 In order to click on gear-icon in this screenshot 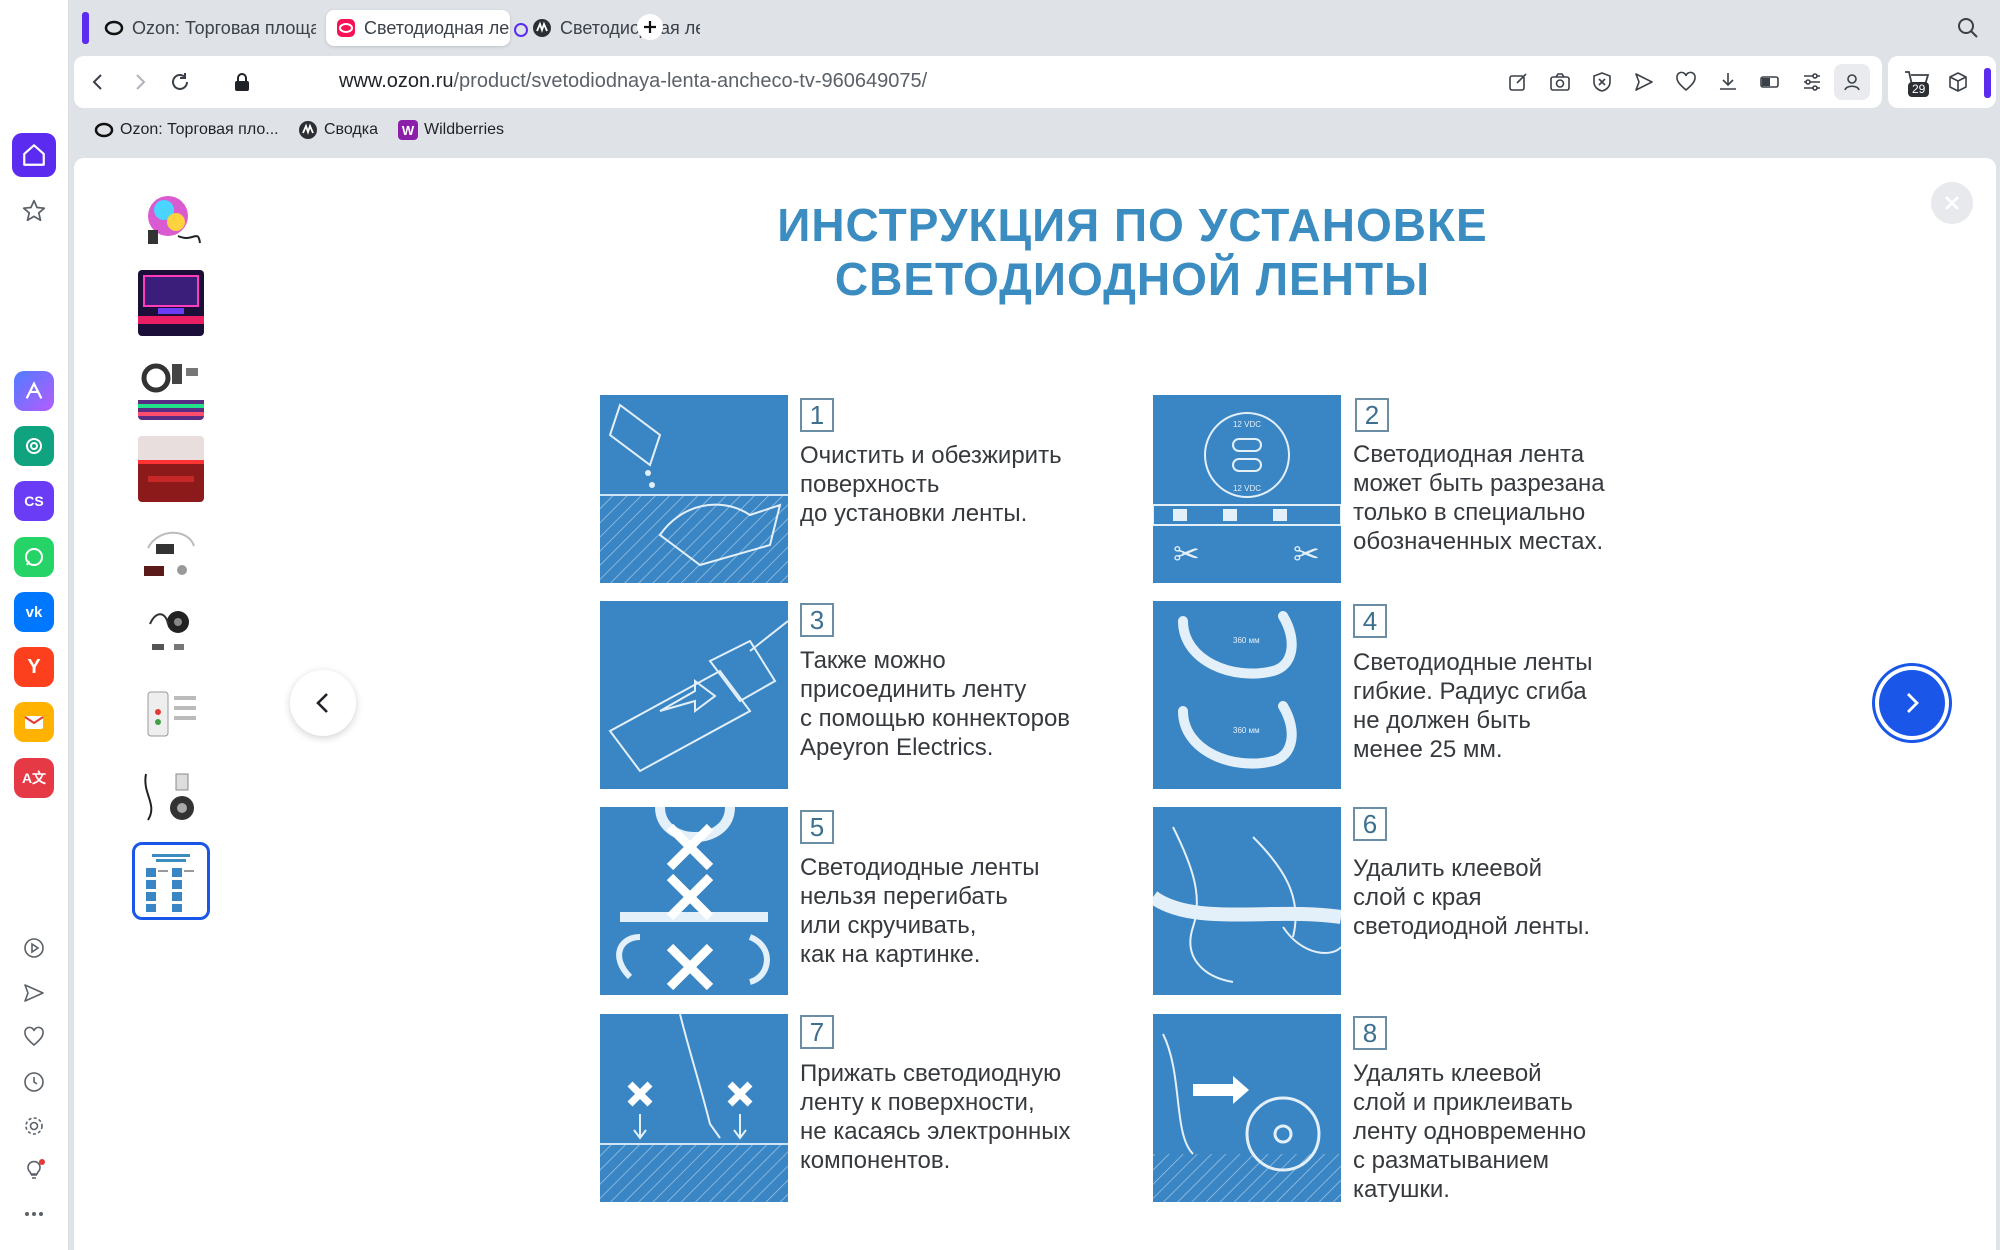, I will do `click(34, 1126)`.